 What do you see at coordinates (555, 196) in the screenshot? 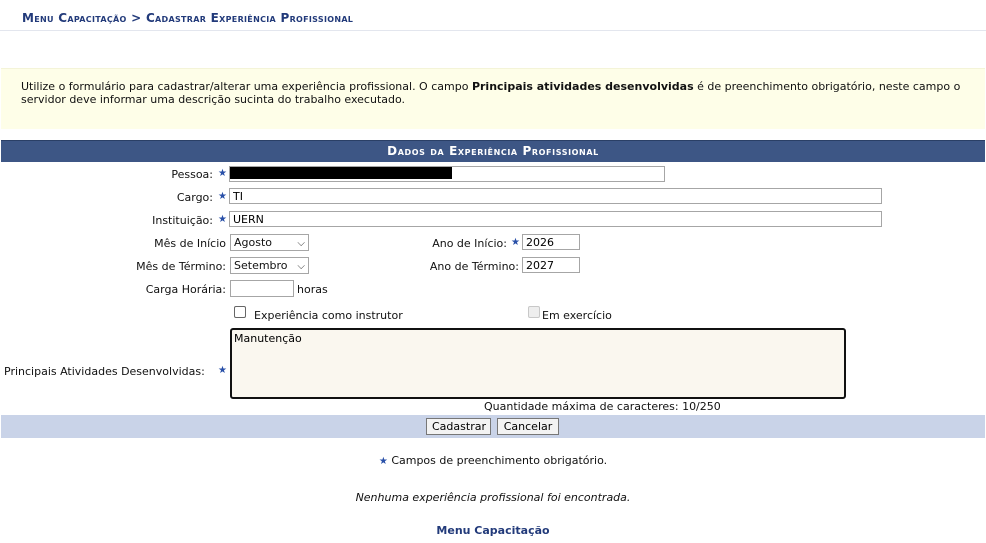
I see `cargo-field` at bounding box center [555, 196].